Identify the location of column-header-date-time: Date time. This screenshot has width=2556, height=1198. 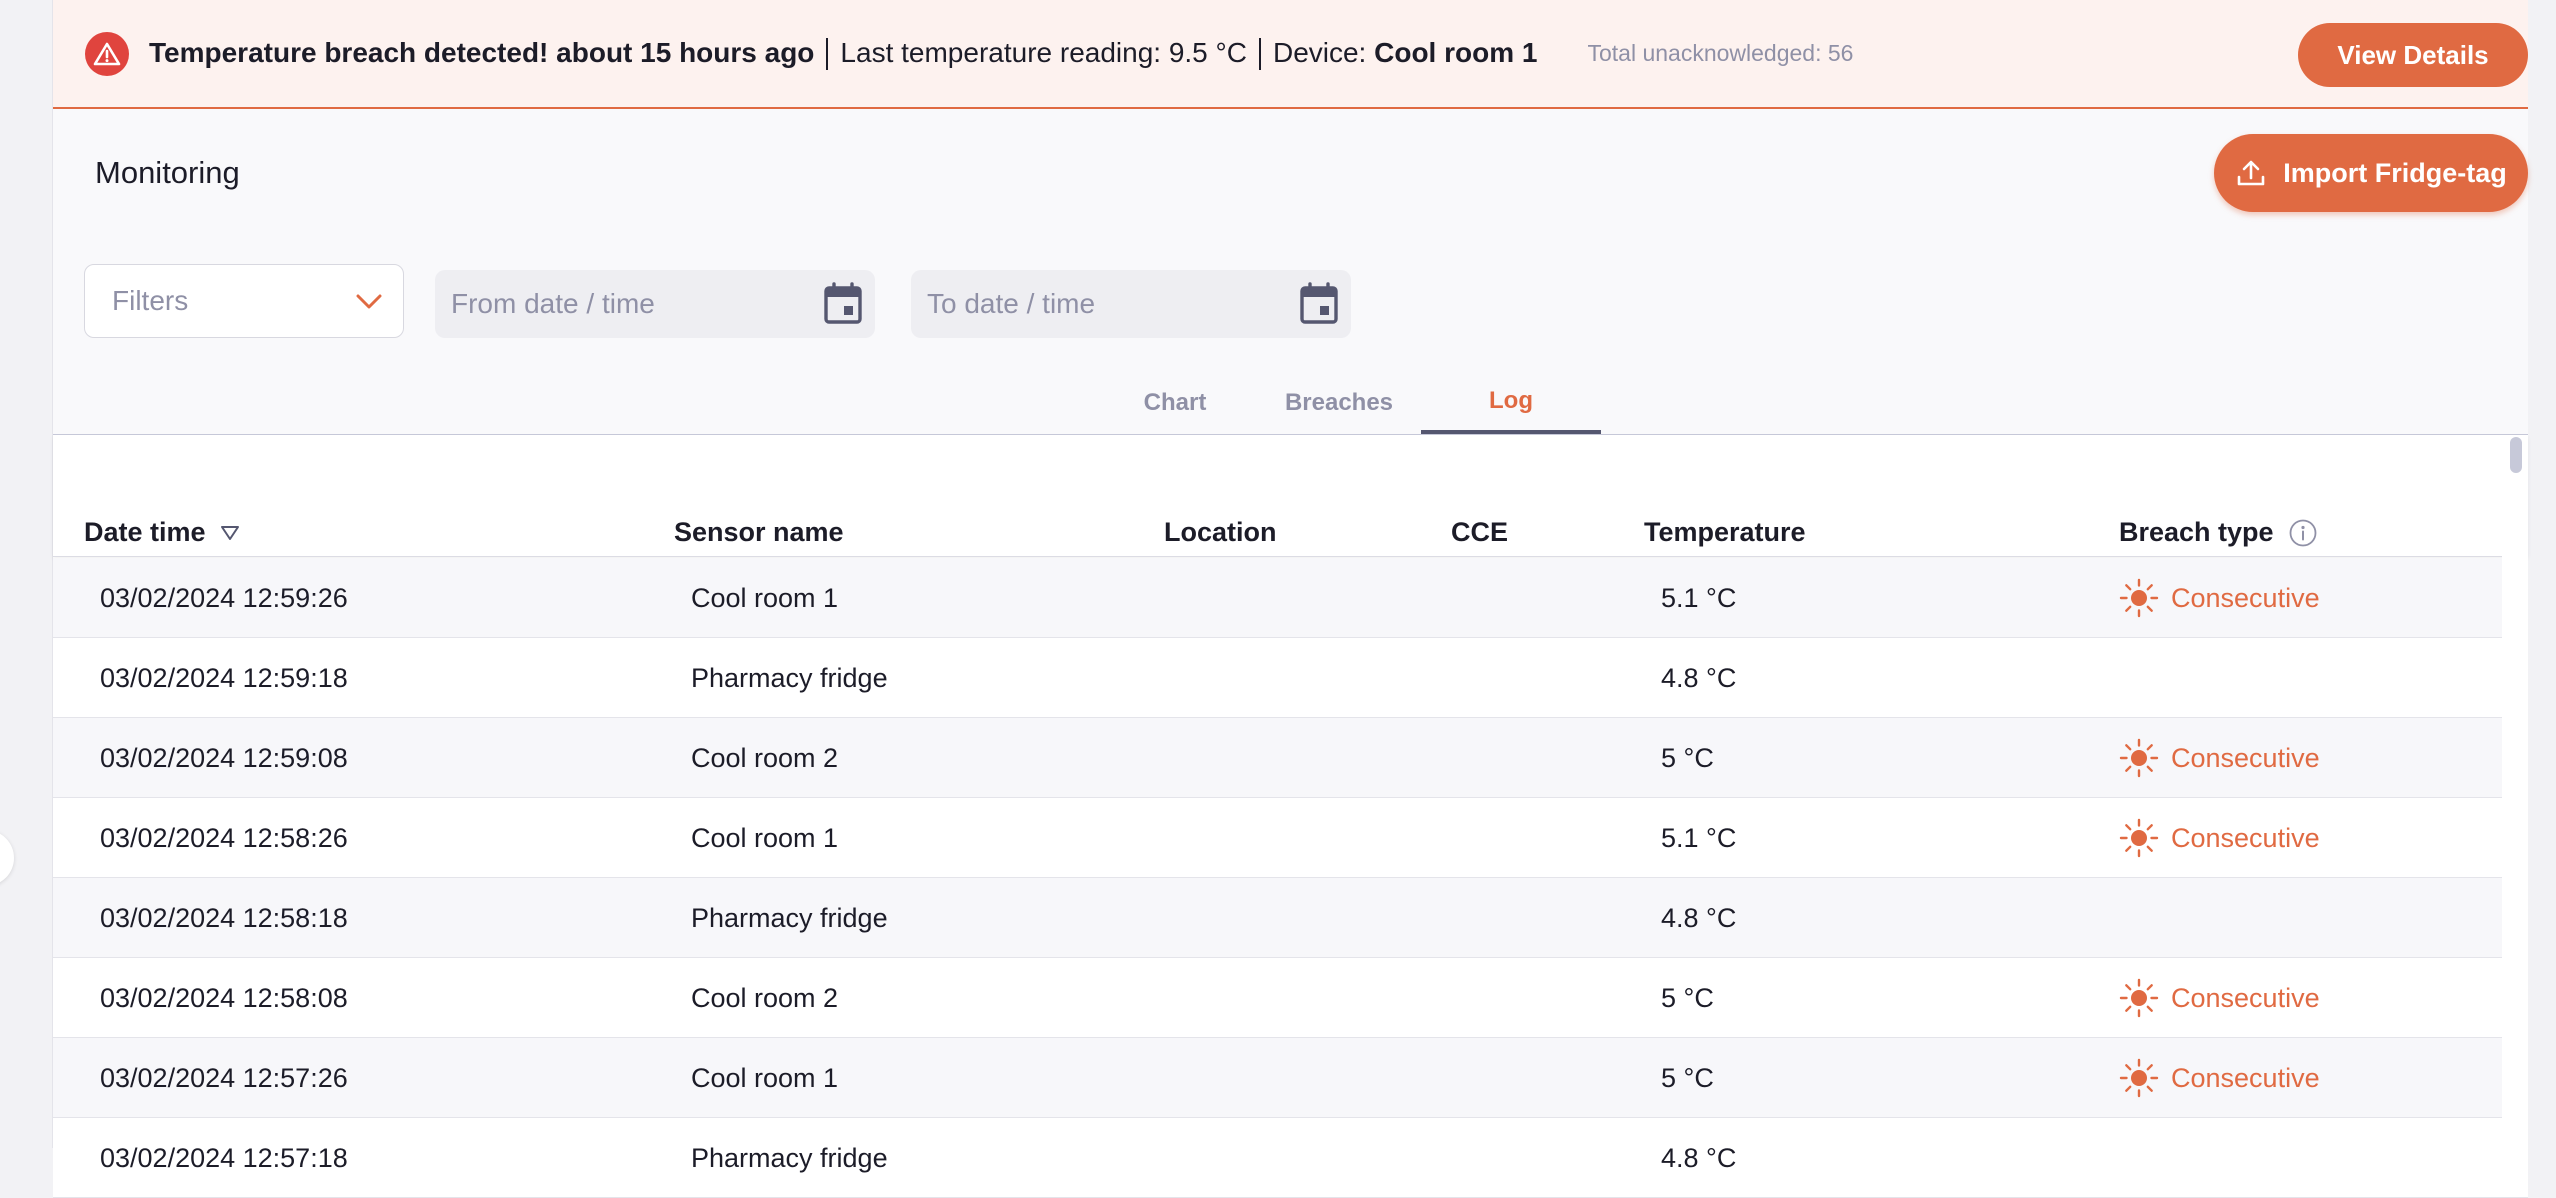
(162, 532).